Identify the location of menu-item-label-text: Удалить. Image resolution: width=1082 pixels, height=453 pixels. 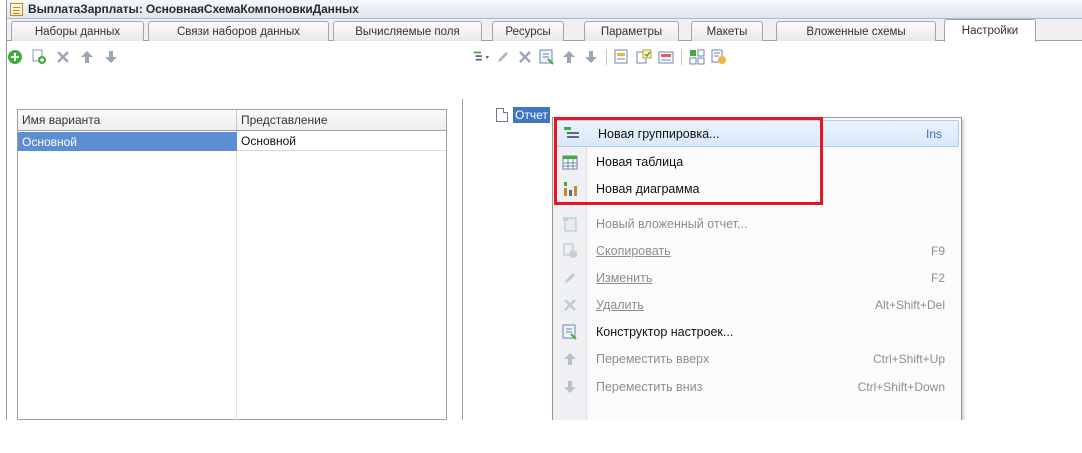
(620, 304).